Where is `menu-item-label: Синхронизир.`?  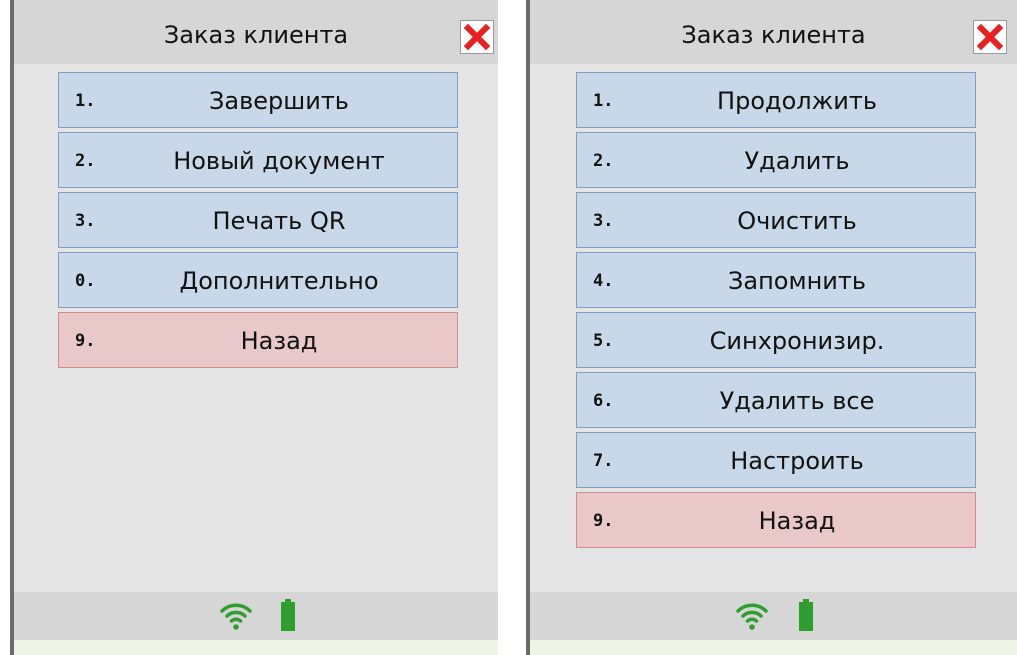 menu-item-label: Синхронизир. is located at coordinates (797, 341).